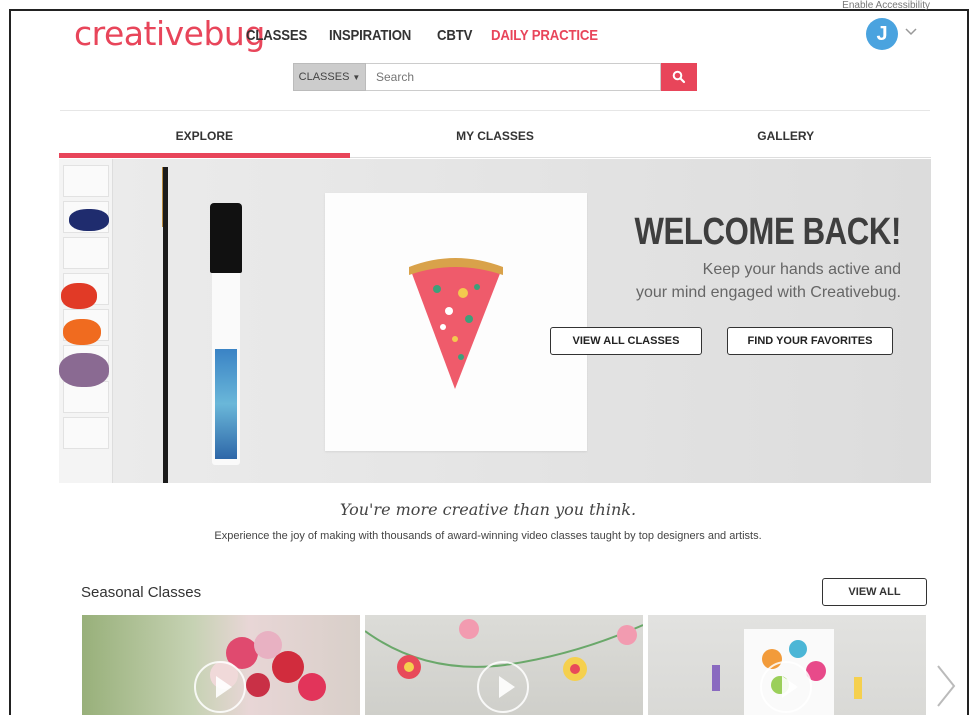 Image resolution: width=976 pixels, height=715 pixels. I want to click on tab-explore: EXPLORE, so click(204, 139).